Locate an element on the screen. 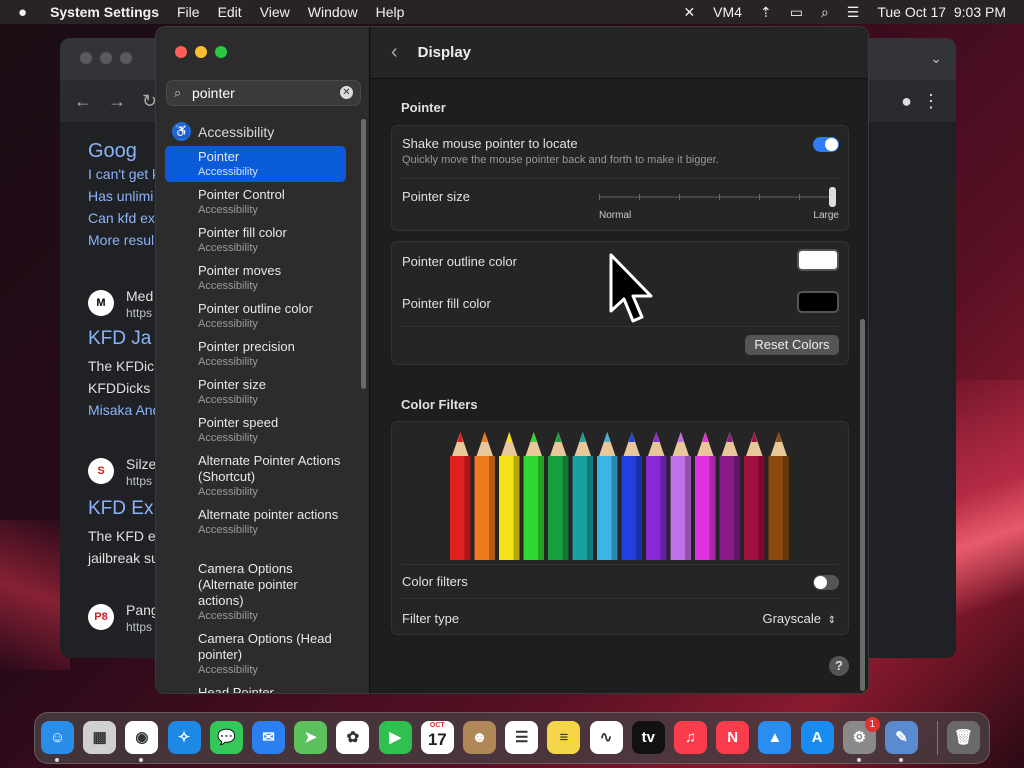  menu-app-name: System Settings is located at coordinates (104, 12).